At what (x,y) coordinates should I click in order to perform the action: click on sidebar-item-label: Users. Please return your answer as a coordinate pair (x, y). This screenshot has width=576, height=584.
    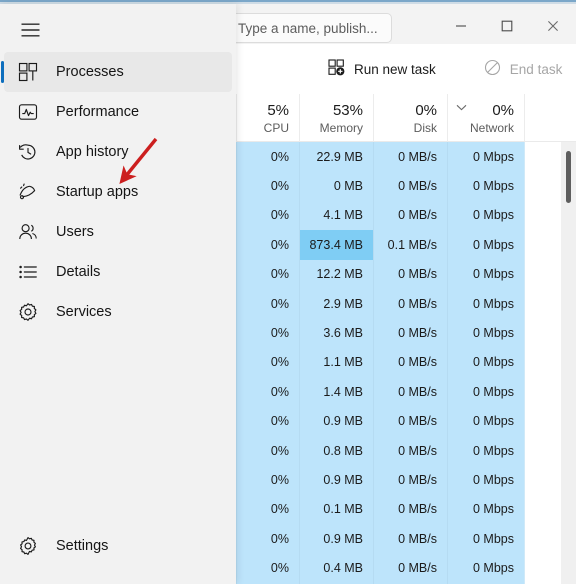
    Looking at the image, I should click on (75, 232).